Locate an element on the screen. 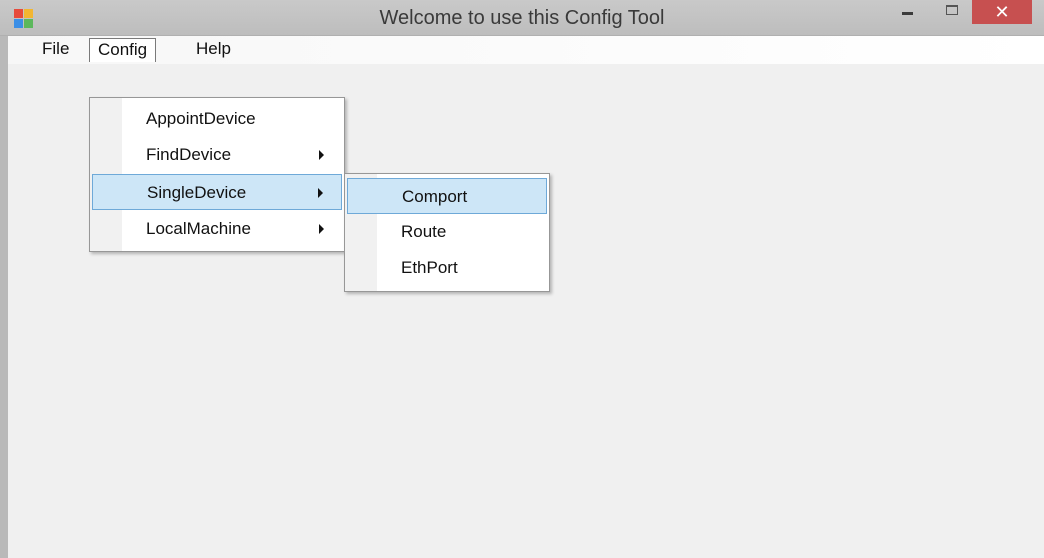 The image size is (1044, 558). menu-help: Help is located at coordinates (213, 50).